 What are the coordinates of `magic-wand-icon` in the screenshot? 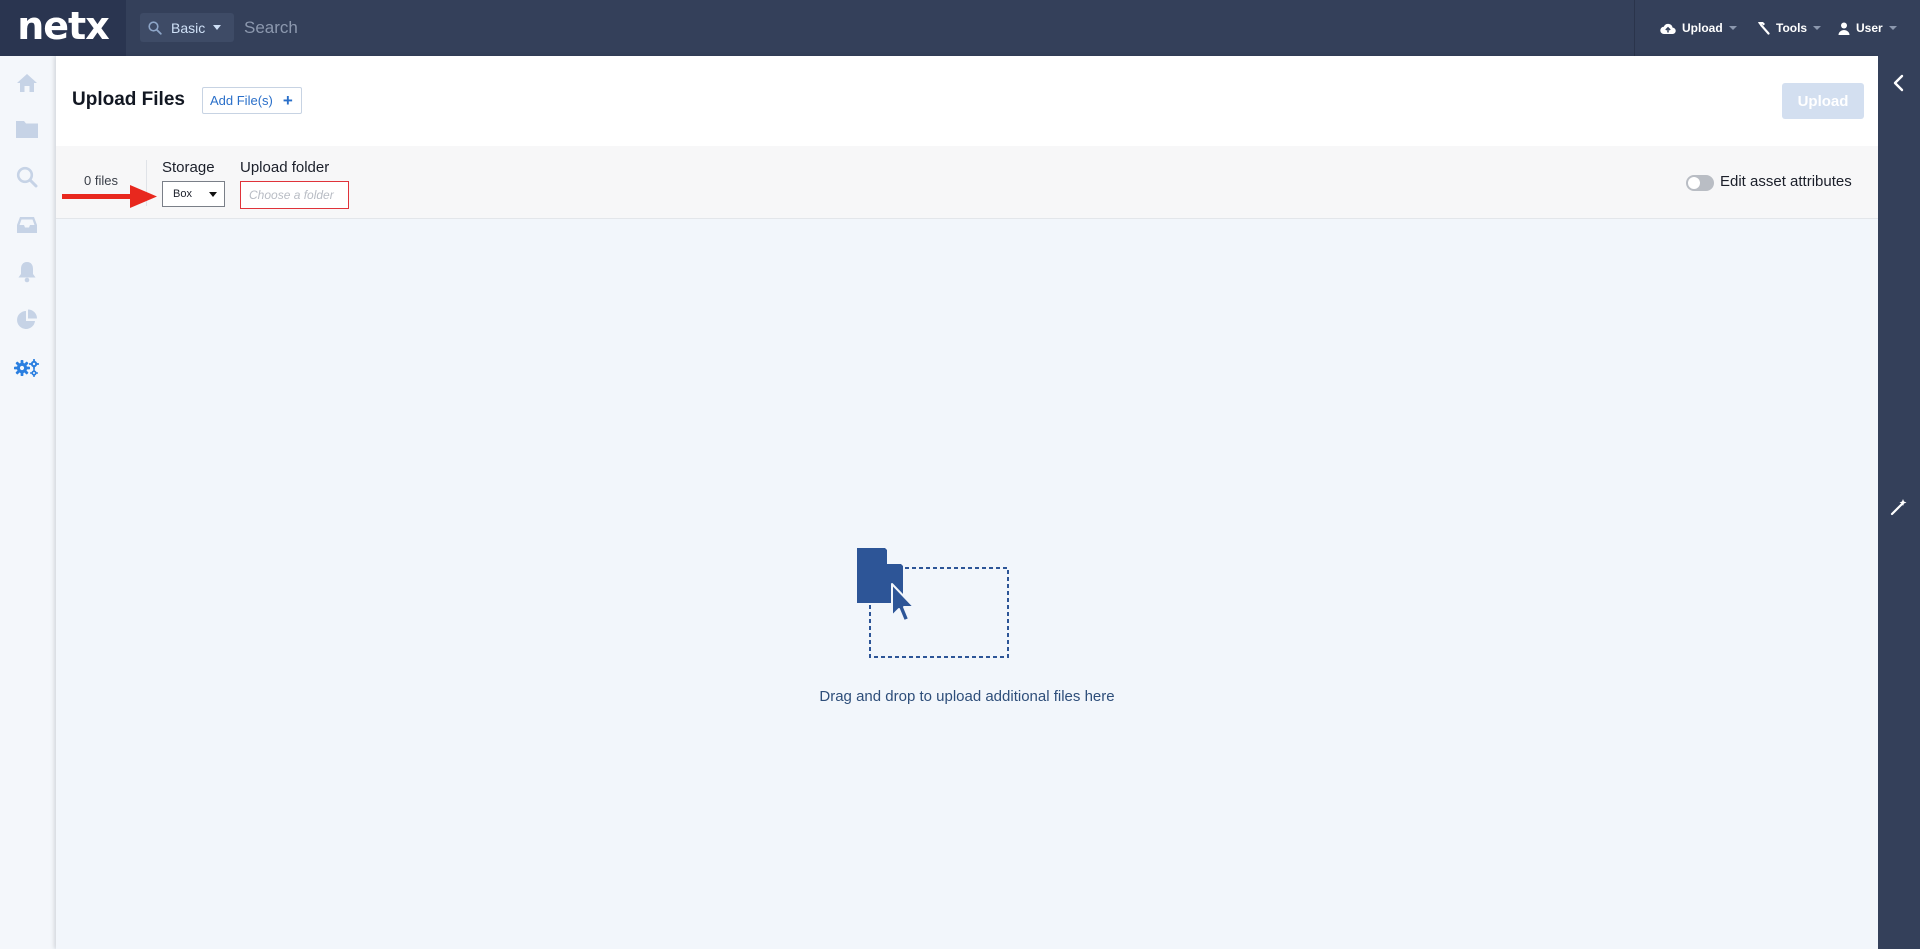 It's located at (1898, 507).